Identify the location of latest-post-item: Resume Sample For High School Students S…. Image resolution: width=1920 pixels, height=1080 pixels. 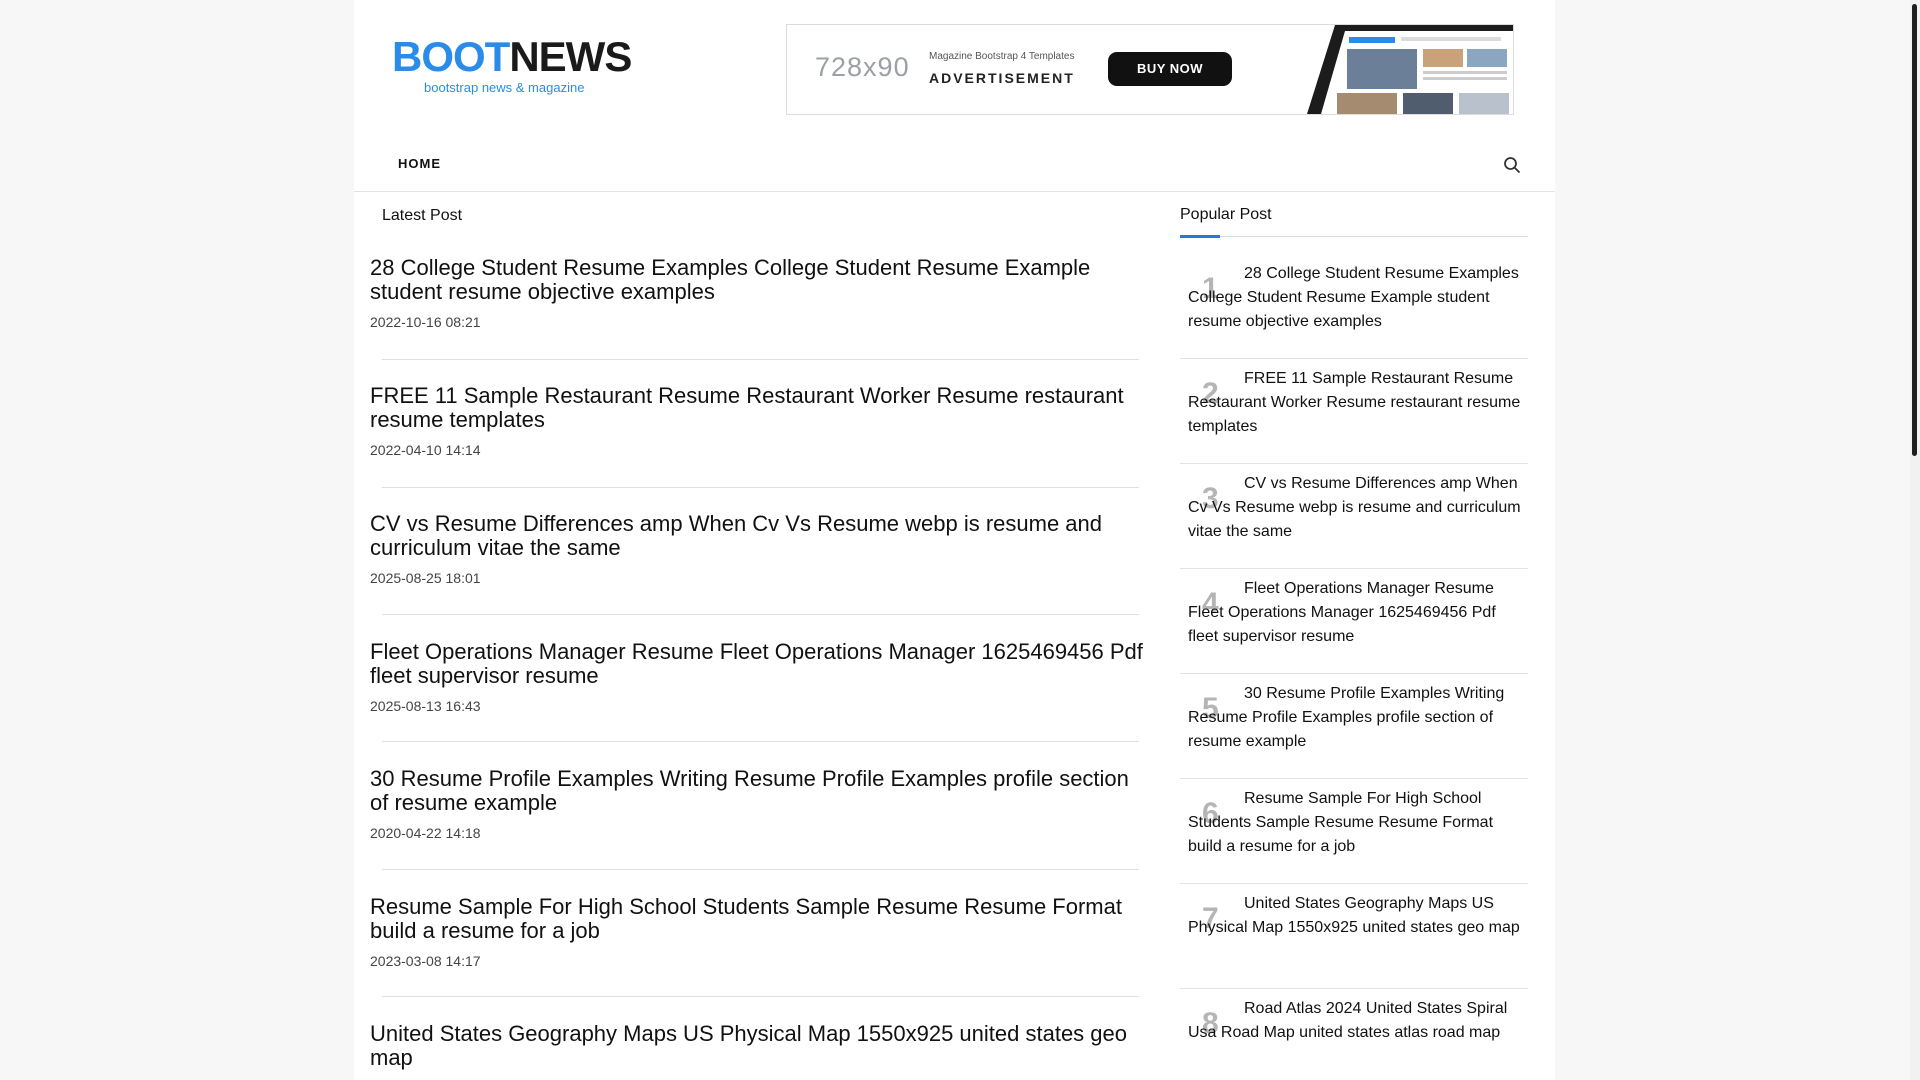
(760, 932).